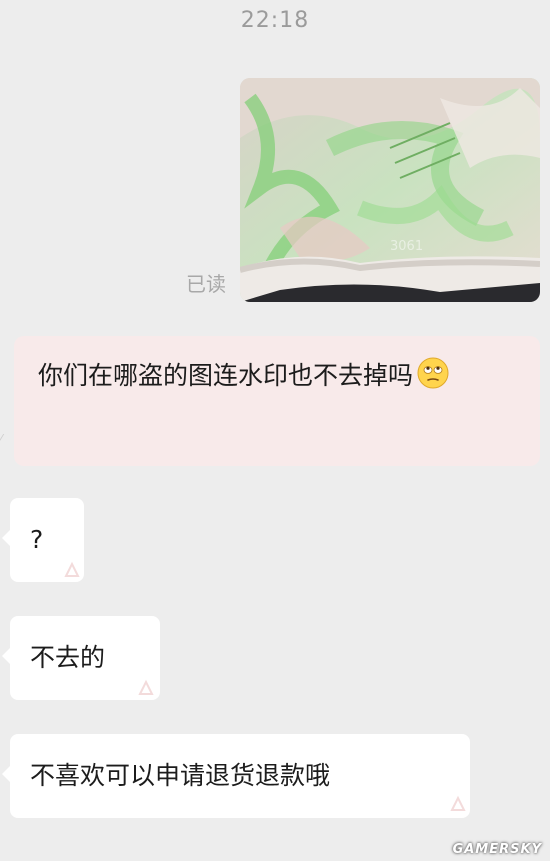 Image resolution: width=550 pixels, height=861 pixels. I want to click on read-status: 已读, so click(206, 284).